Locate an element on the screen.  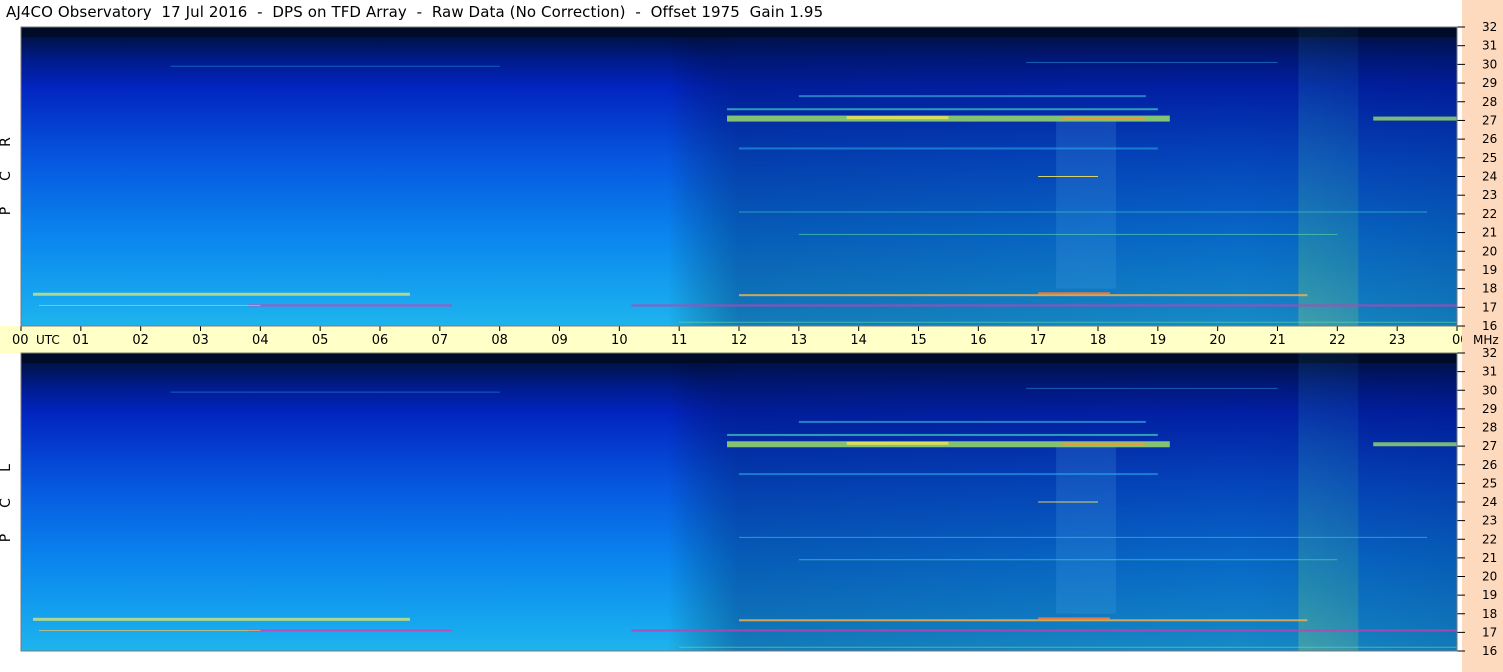
time-tick-label: 14 is located at coordinates (858, 340).